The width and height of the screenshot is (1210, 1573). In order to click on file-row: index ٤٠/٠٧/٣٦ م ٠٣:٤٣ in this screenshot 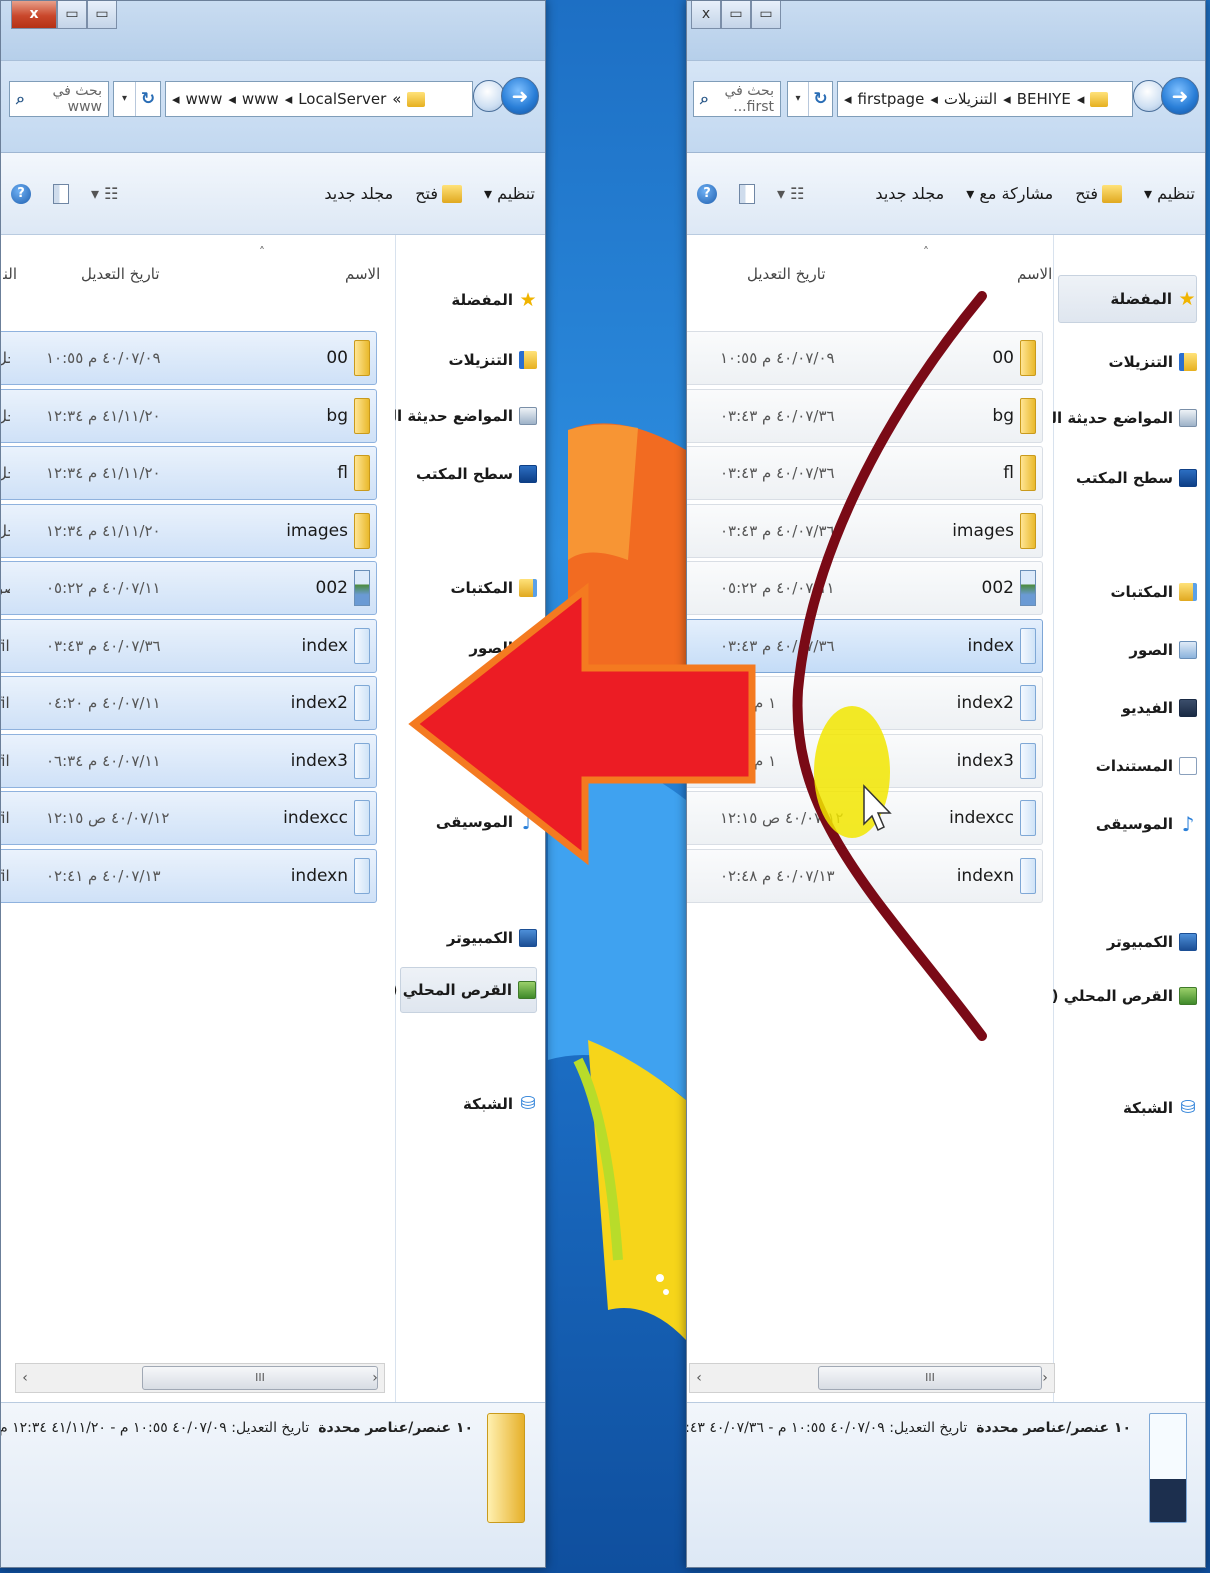, I will do `click(865, 645)`.